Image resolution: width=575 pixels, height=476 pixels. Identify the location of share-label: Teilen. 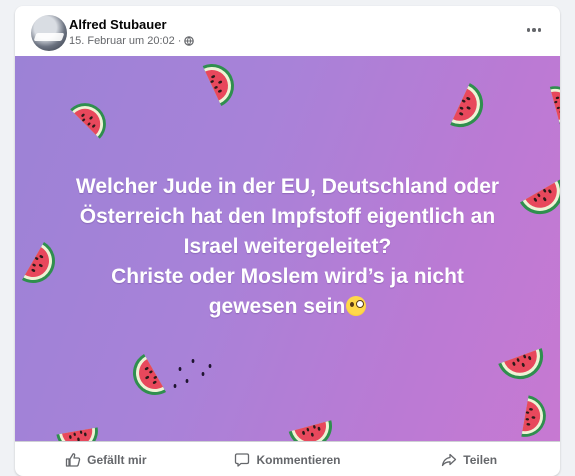
(480, 459).